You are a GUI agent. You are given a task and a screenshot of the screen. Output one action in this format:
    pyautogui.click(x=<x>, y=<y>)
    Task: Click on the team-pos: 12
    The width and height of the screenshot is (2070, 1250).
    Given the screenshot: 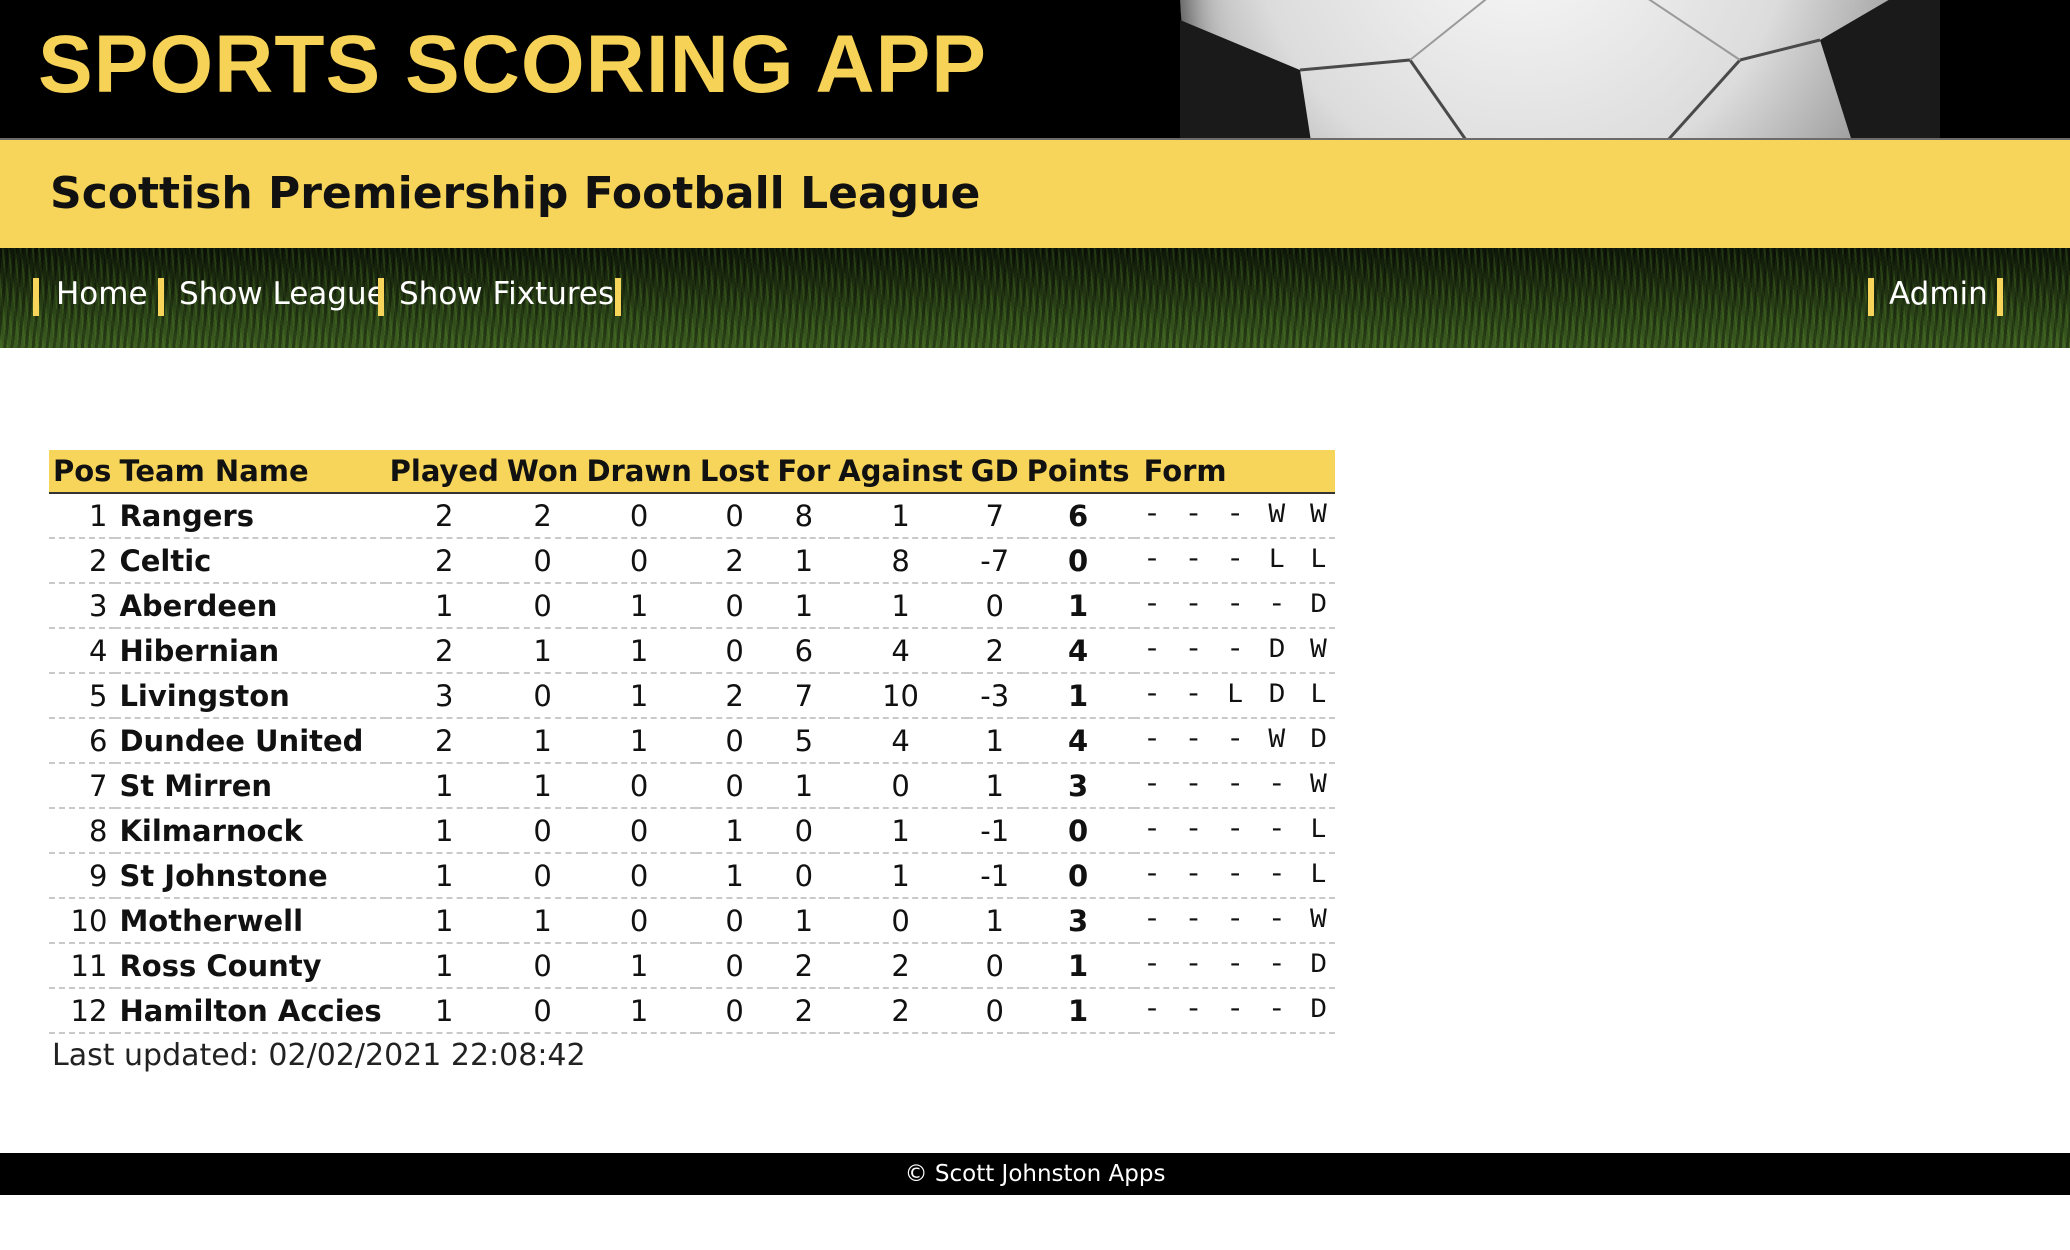 What is the action you would take?
    pyautogui.click(x=82, y=1011)
    